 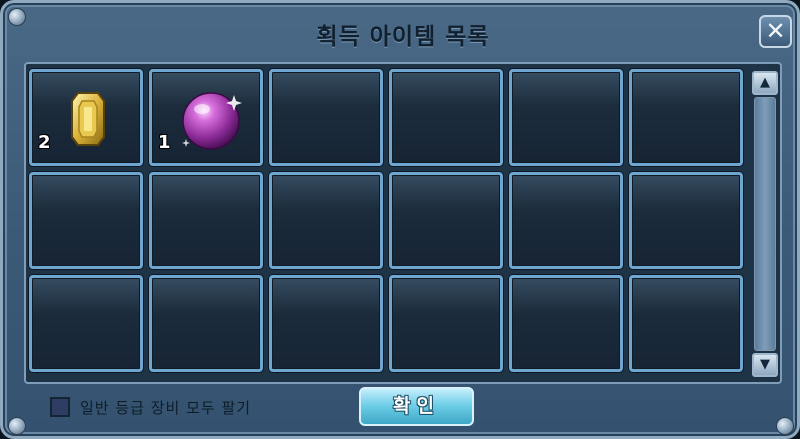 What do you see at coordinates (44, 142) in the screenshot?
I see `item-count: 2` at bounding box center [44, 142].